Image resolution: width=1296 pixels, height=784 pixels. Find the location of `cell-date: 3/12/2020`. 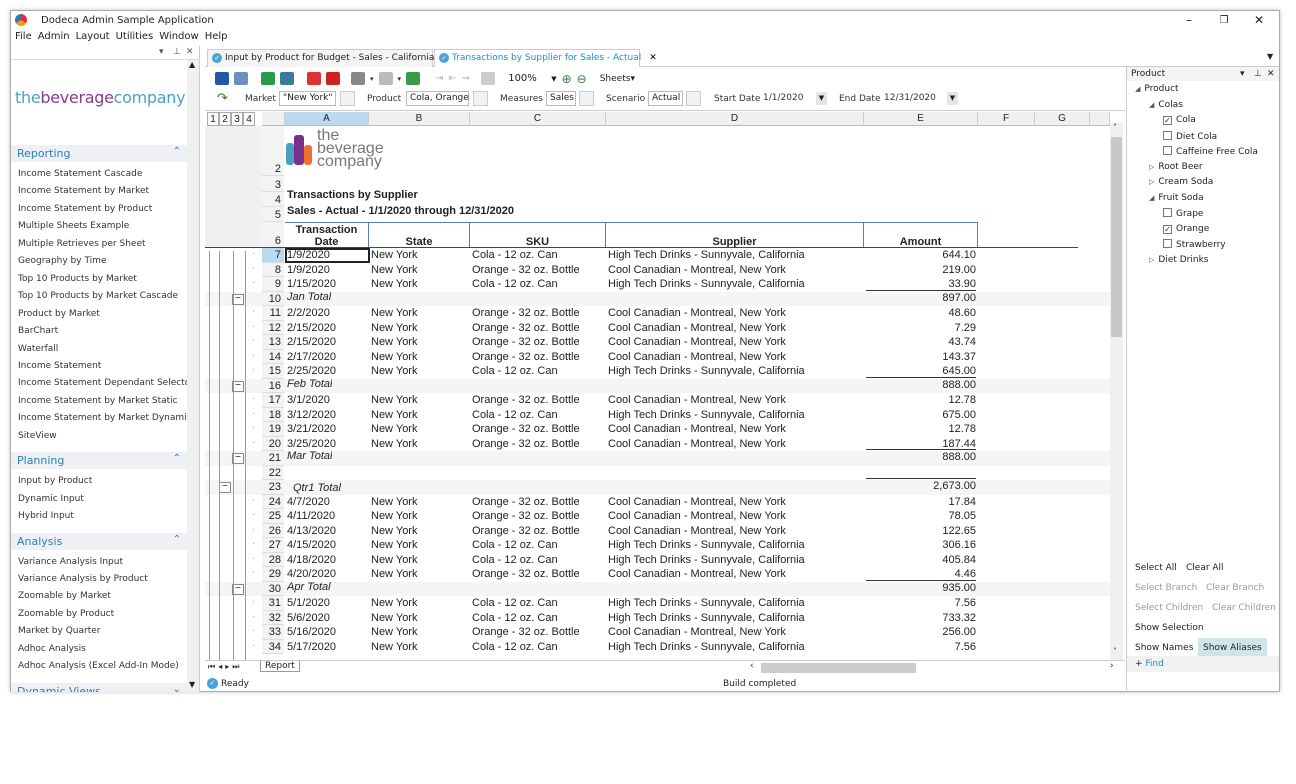

cell-date: 3/12/2020 is located at coordinates (327, 415).